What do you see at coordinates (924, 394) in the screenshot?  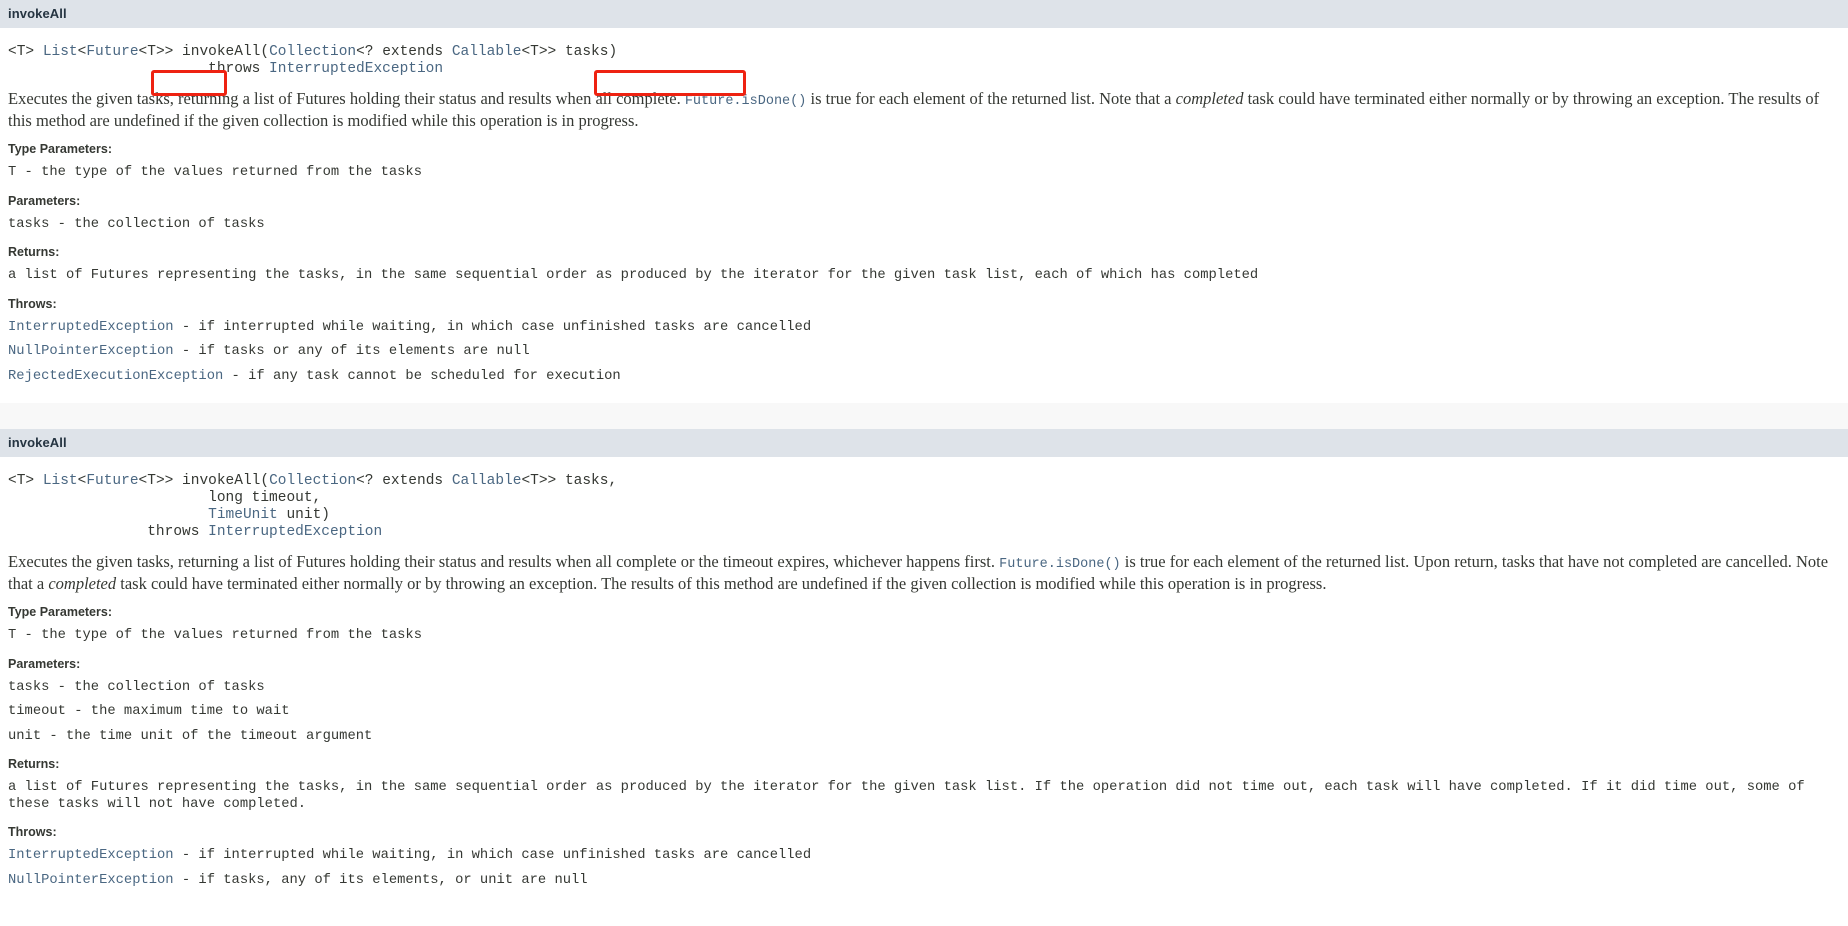 I see `section-spacer` at bounding box center [924, 394].